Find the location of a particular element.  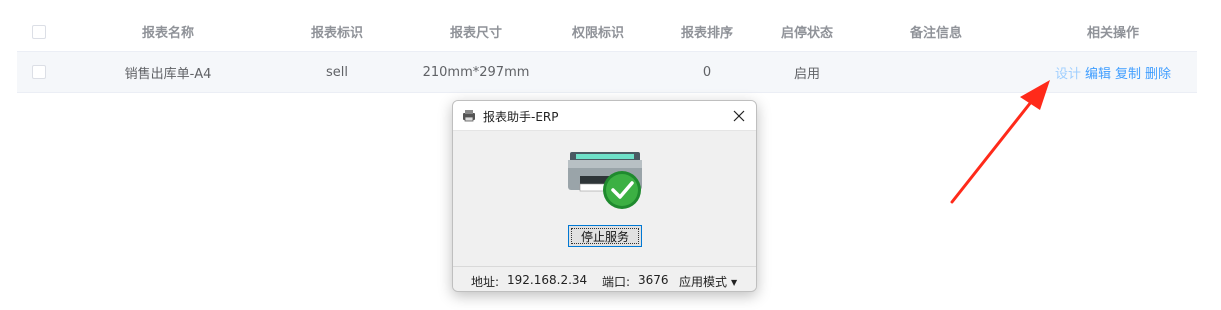

header-report-name: 报表名称 is located at coordinates (167, 33).